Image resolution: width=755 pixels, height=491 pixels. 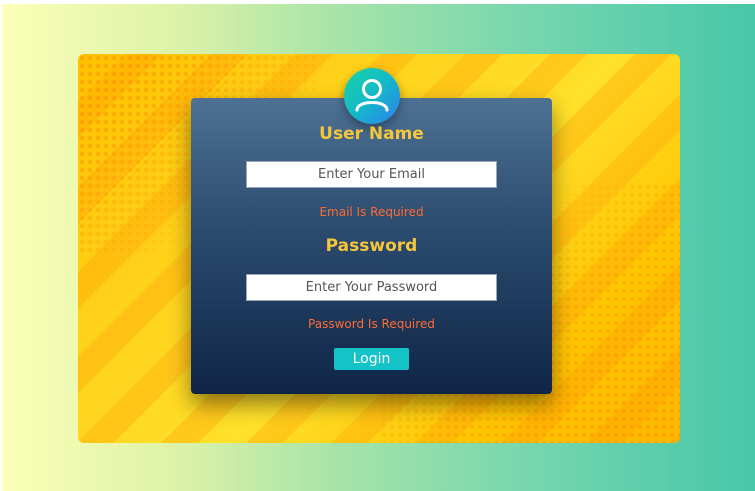 What do you see at coordinates (371, 287) in the screenshot?
I see `password-field` at bounding box center [371, 287].